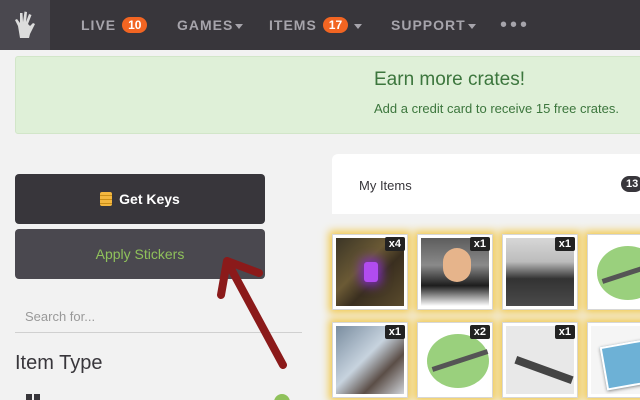 This screenshot has width=640, height=400. I want to click on nav-live-label: LIVE, so click(99, 25).